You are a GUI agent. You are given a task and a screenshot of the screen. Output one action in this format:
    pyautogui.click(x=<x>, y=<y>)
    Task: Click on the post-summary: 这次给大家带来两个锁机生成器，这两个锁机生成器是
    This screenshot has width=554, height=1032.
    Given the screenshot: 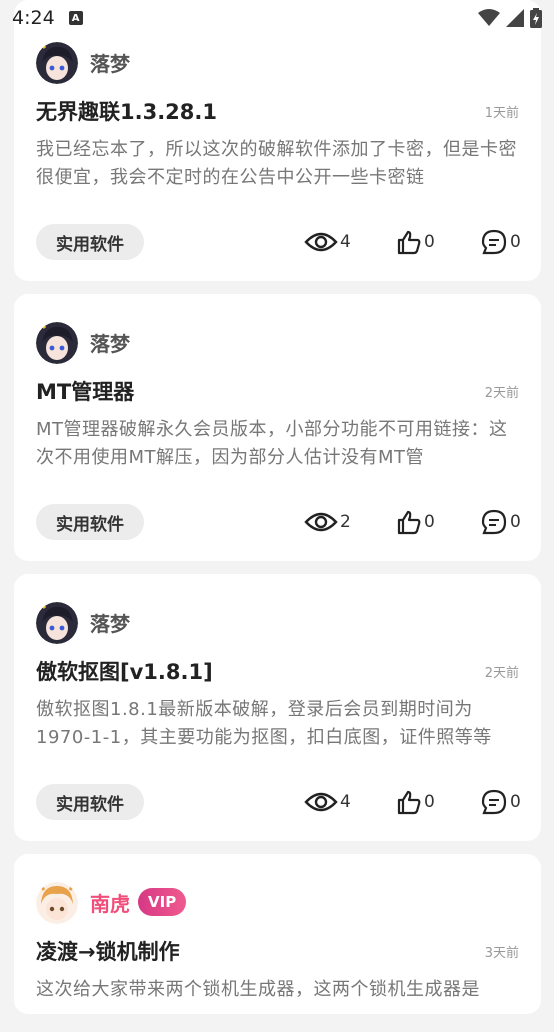 What is the action you would take?
    pyautogui.click(x=280, y=1004)
    